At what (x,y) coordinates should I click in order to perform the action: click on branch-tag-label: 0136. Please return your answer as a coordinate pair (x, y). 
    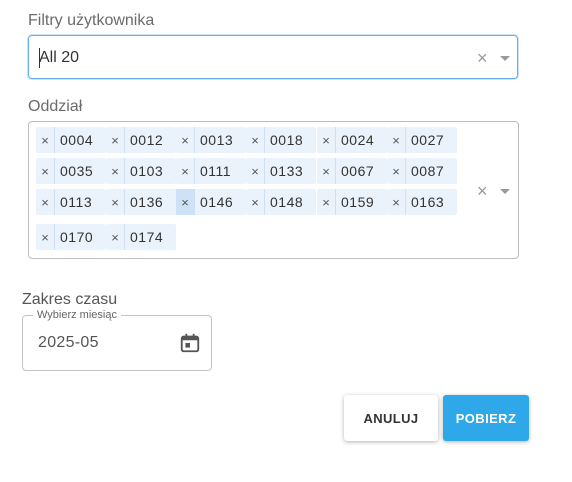
    Looking at the image, I should click on (147, 202).